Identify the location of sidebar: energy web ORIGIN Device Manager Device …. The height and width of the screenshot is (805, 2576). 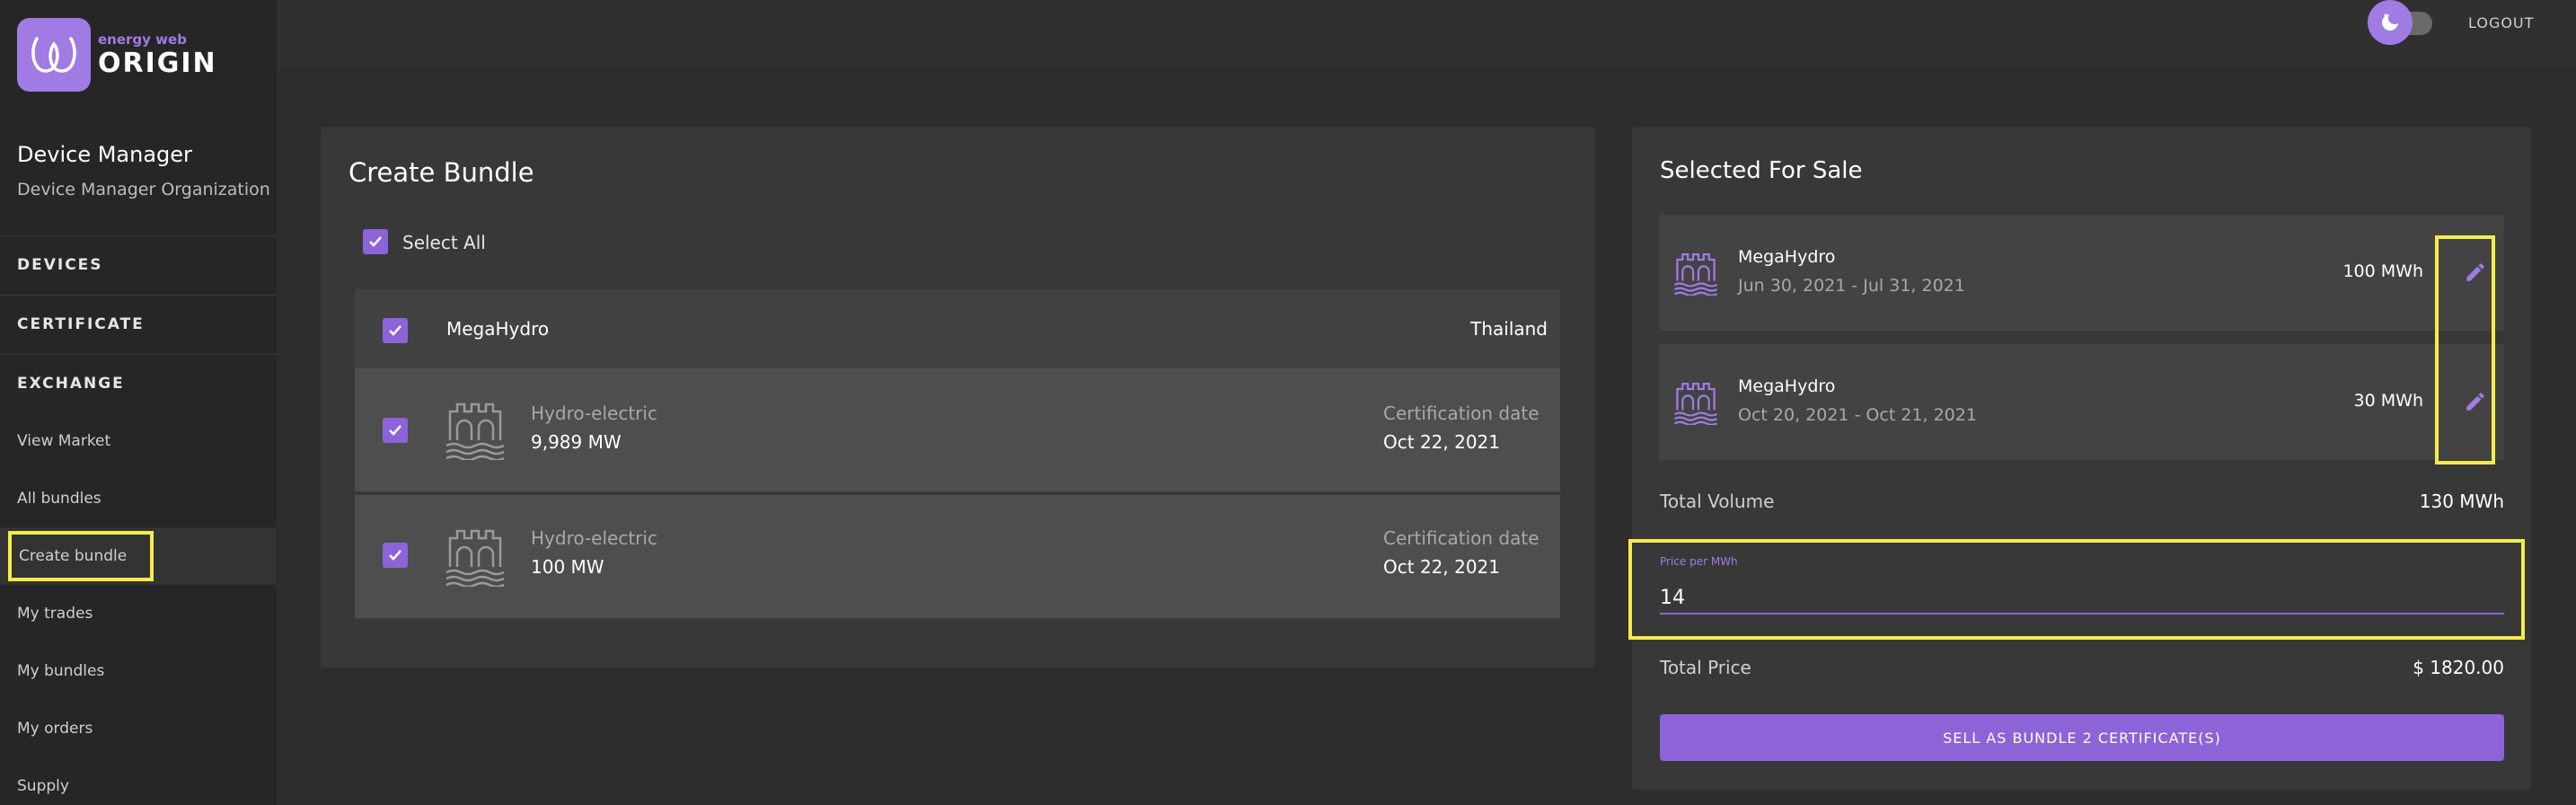
(138, 402).